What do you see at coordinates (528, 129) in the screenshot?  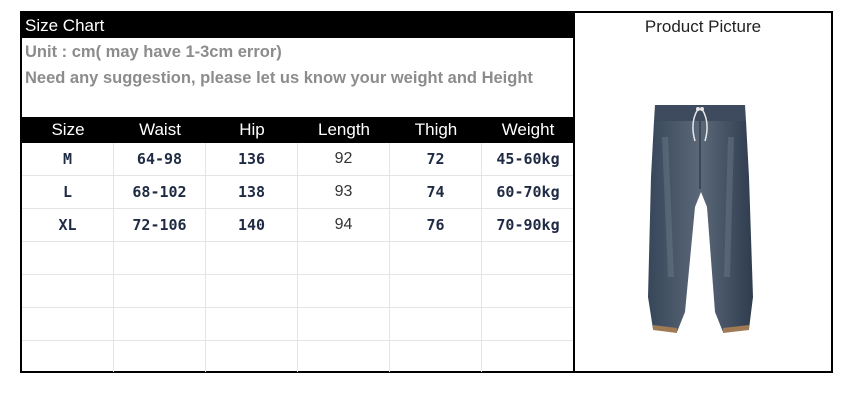 I see `header-weight: Weight` at bounding box center [528, 129].